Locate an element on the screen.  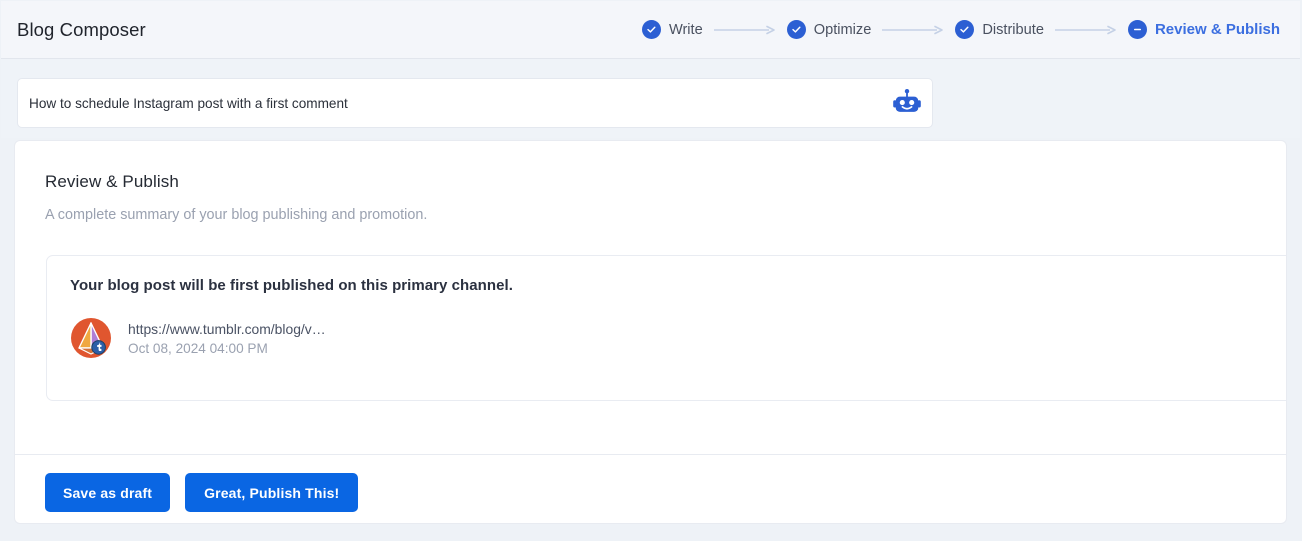
step-optimize: Optimize is located at coordinates (829, 29).